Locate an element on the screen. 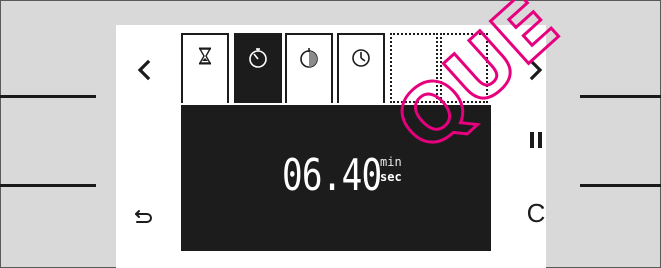  back-button is located at coordinates (144, 216).